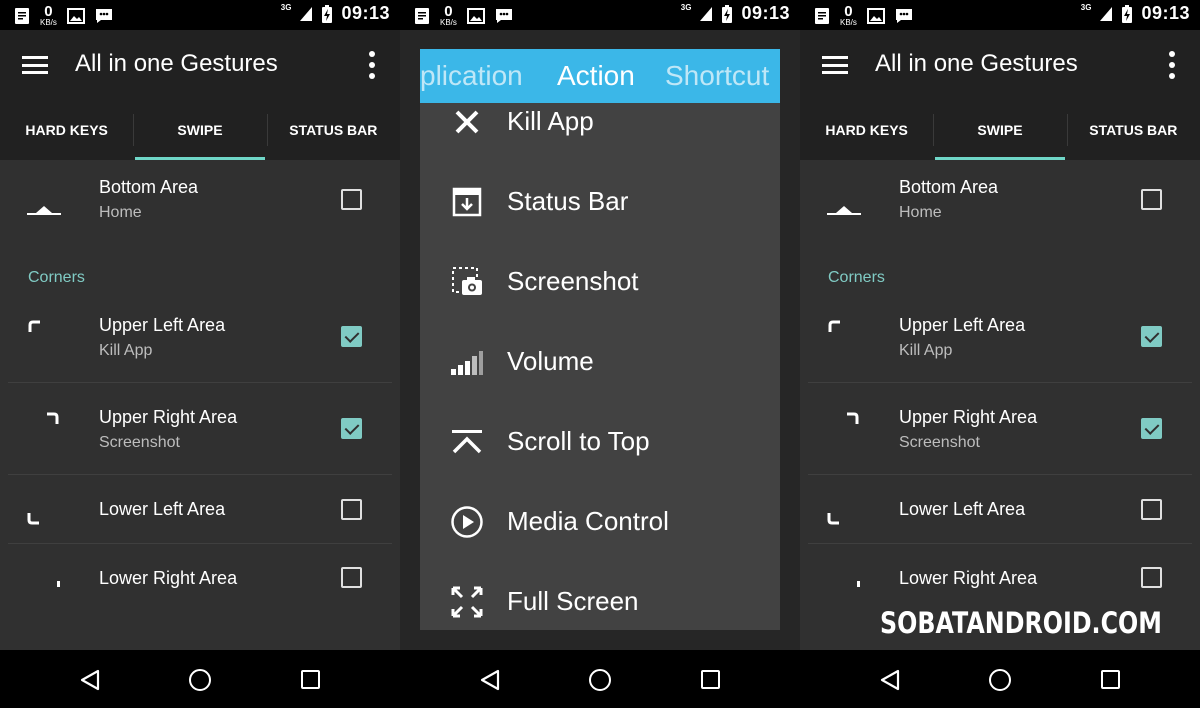  What do you see at coordinates (875, 15) in the screenshot?
I see `image-icon` at bounding box center [875, 15].